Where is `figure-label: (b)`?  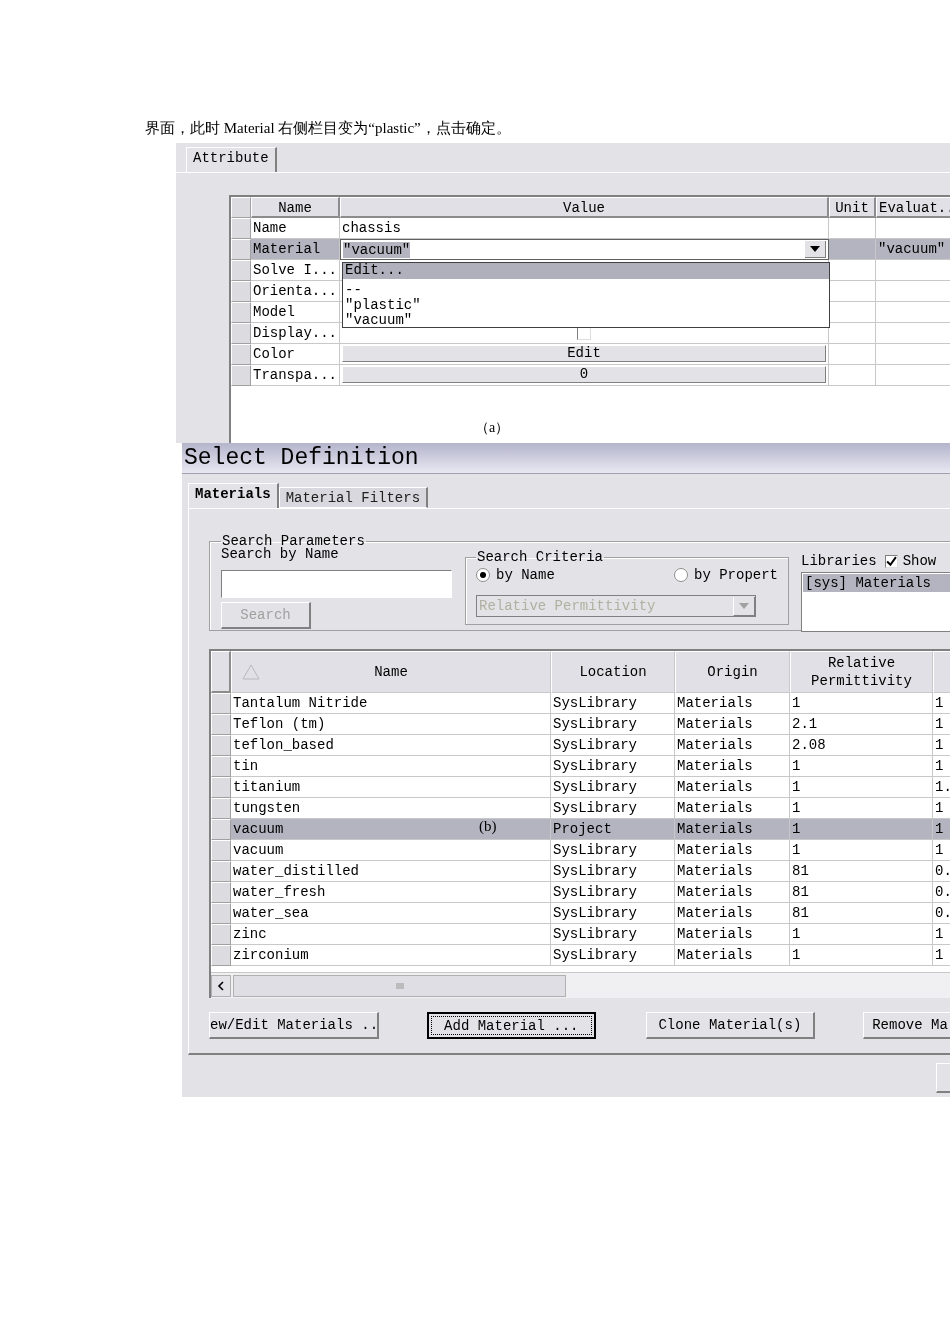 figure-label: (b) is located at coordinates (488, 826).